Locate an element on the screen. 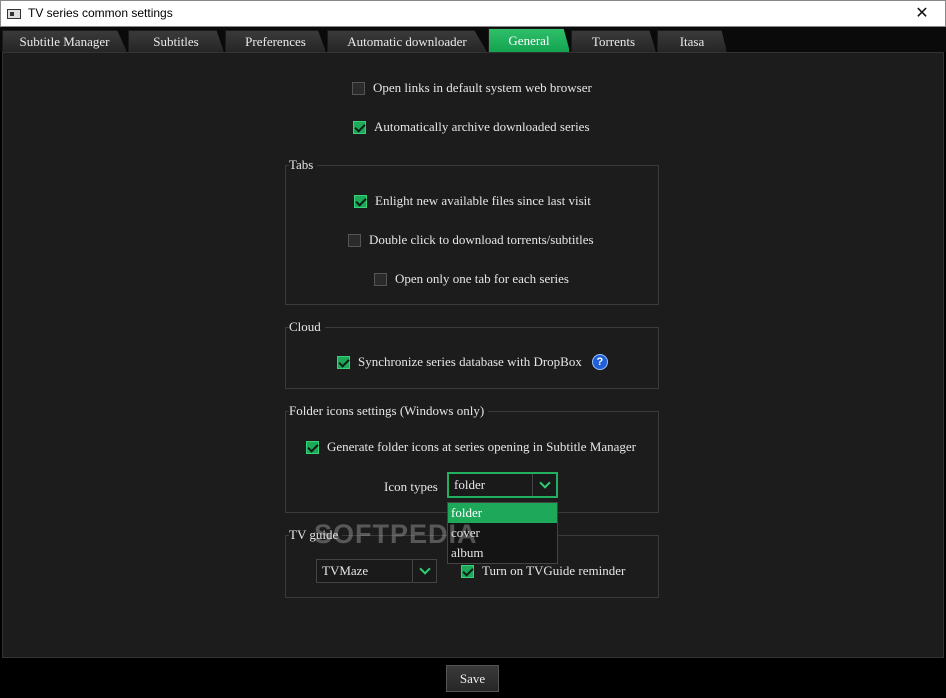  tv-guide-group-title: TV guide is located at coordinates (316, 535).